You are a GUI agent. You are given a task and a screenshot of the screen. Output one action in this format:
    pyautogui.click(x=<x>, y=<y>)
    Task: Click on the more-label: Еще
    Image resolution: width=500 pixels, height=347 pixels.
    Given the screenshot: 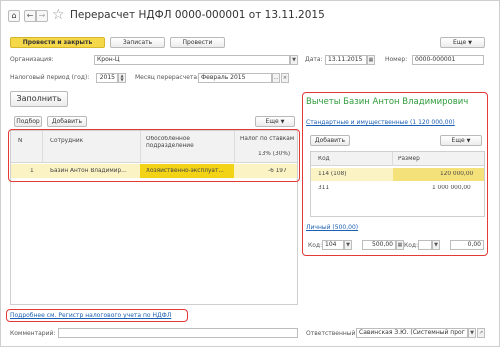 What is the action you would take?
    pyautogui.click(x=460, y=42)
    